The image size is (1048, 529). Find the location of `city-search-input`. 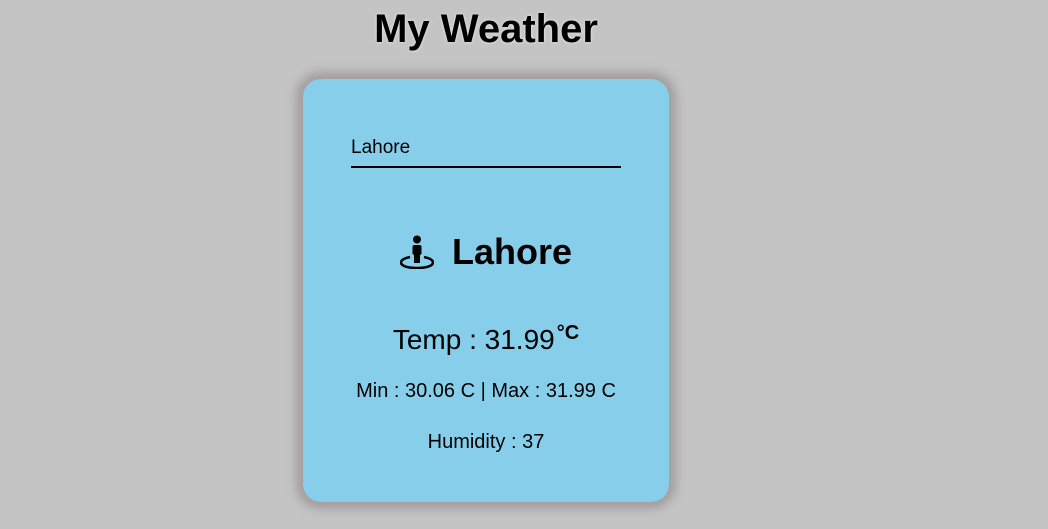

city-search-input is located at coordinates (486, 147).